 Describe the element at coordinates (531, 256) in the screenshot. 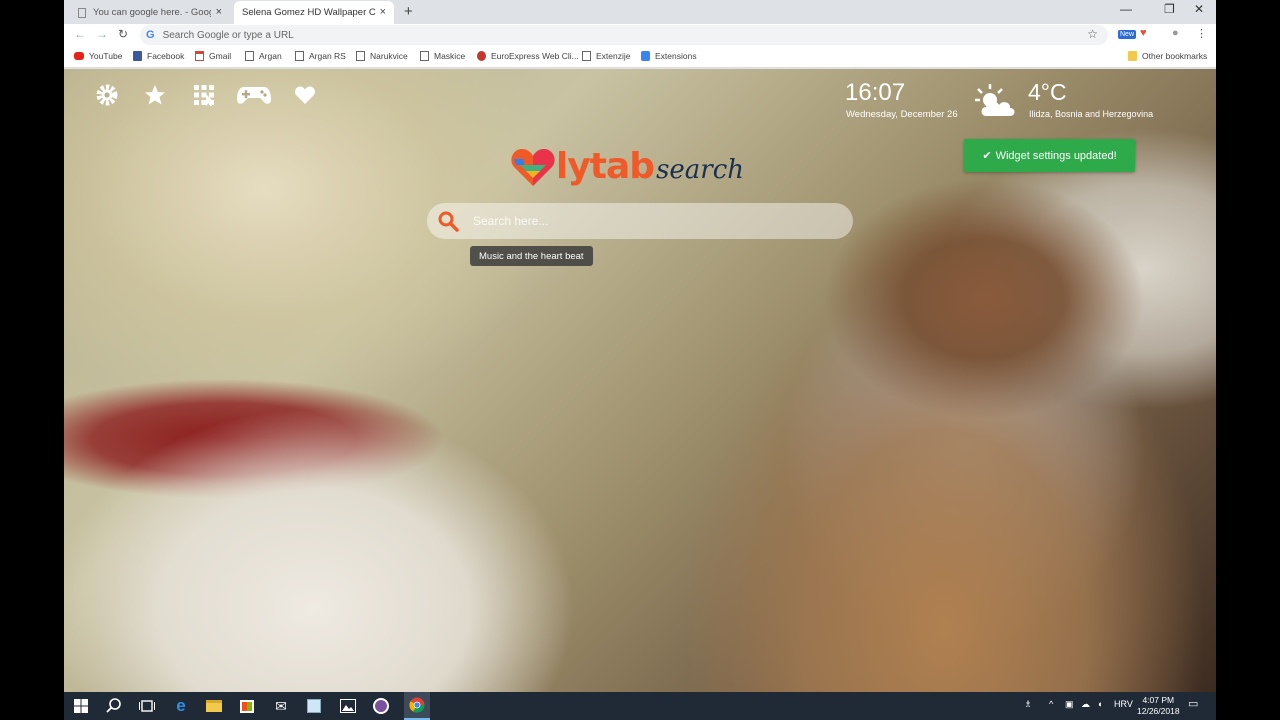

I see `search-suggestion: Music and the heart beat` at that location.